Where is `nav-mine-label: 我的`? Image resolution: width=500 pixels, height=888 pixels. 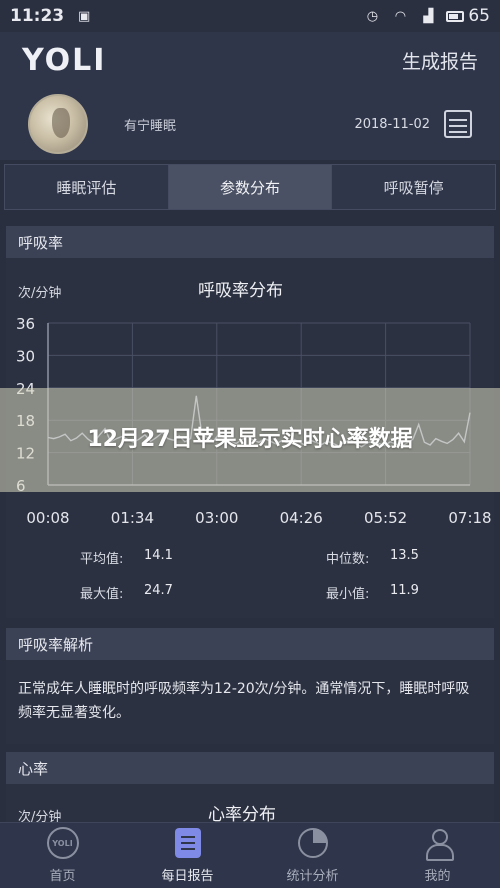
nav-mine-label: 我的 is located at coordinates (437, 876).